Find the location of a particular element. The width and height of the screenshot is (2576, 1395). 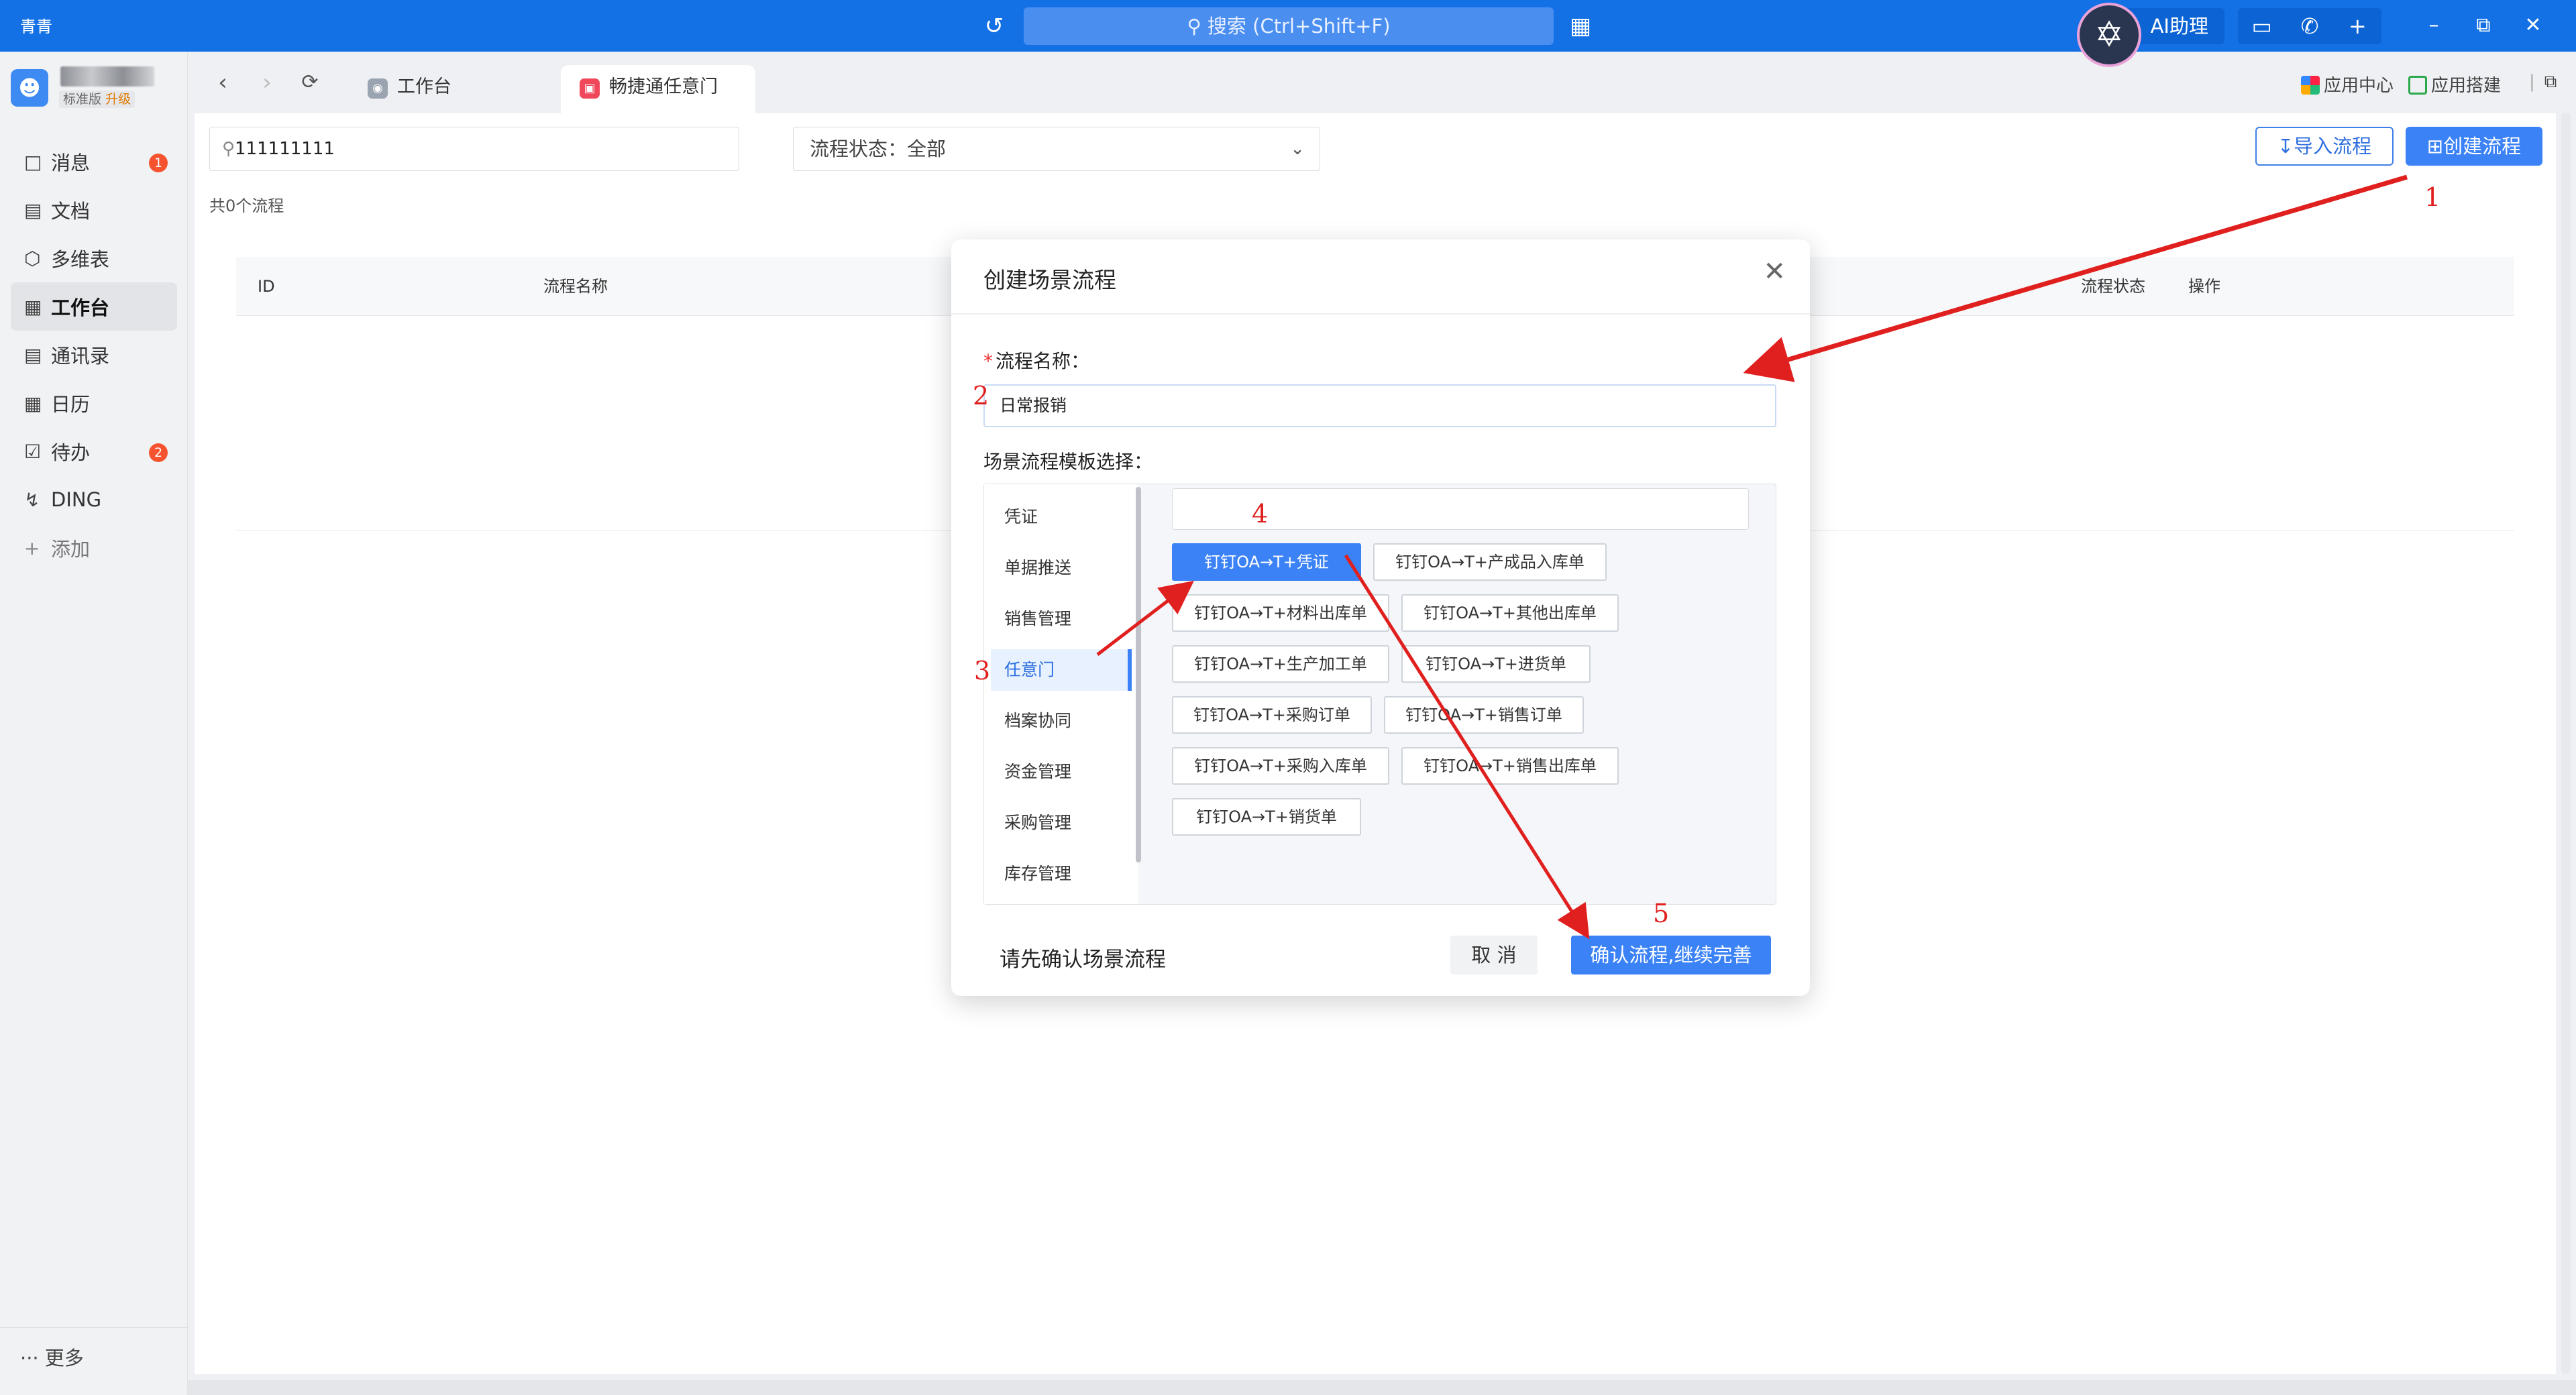

category-item: 单据推送 is located at coordinates (1061, 568).